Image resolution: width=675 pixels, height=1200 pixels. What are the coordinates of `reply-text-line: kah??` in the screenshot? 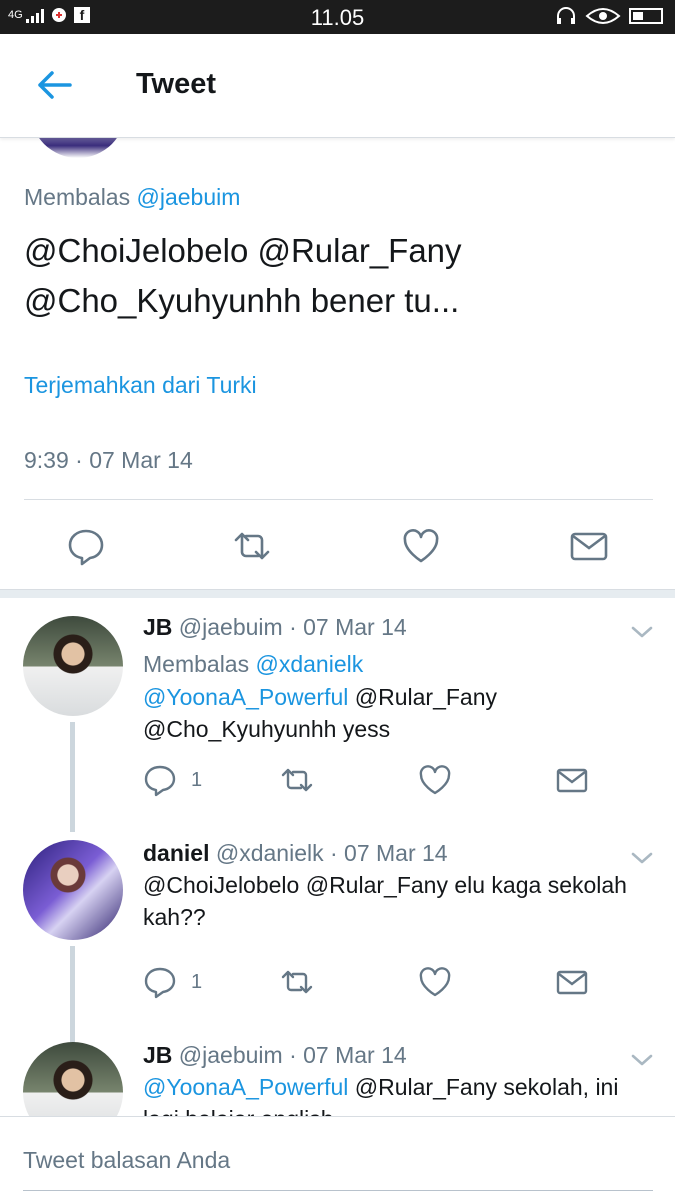 It's located at (174, 917).